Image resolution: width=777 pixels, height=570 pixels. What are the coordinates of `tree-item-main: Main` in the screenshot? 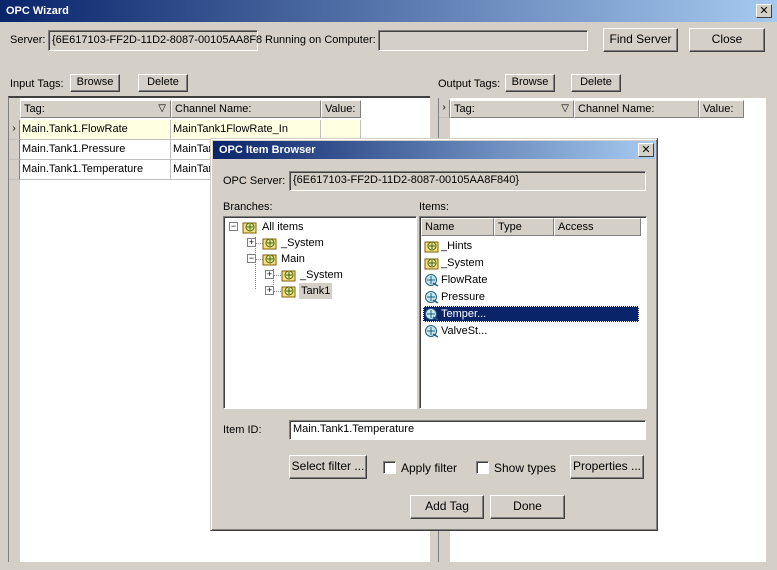 It's located at (293, 259).